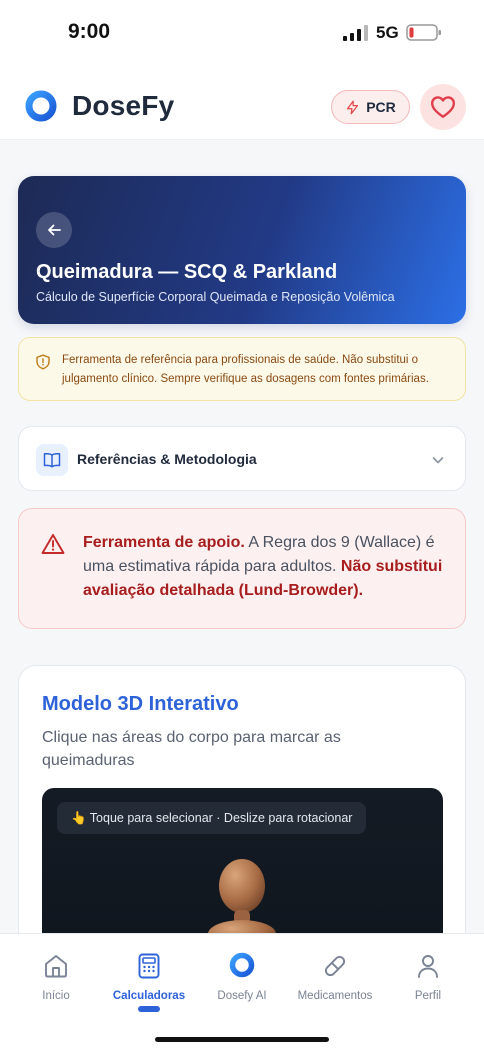 This screenshot has height=1050, width=484. I want to click on book-icon-box, so click(52, 460).